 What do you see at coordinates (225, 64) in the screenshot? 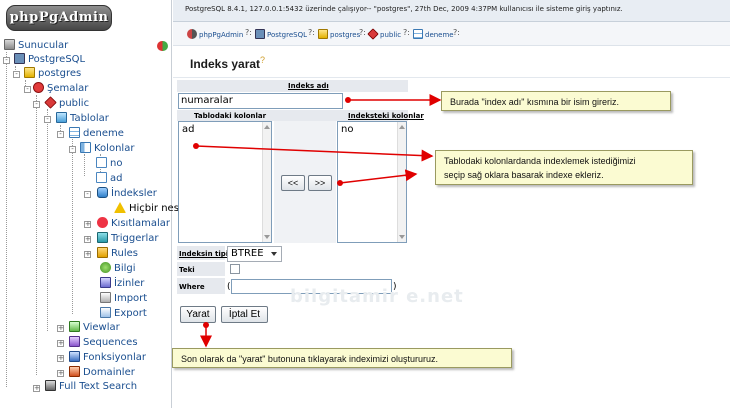
I see `page-title-text: Indeks yarat` at bounding box center [225, 64].